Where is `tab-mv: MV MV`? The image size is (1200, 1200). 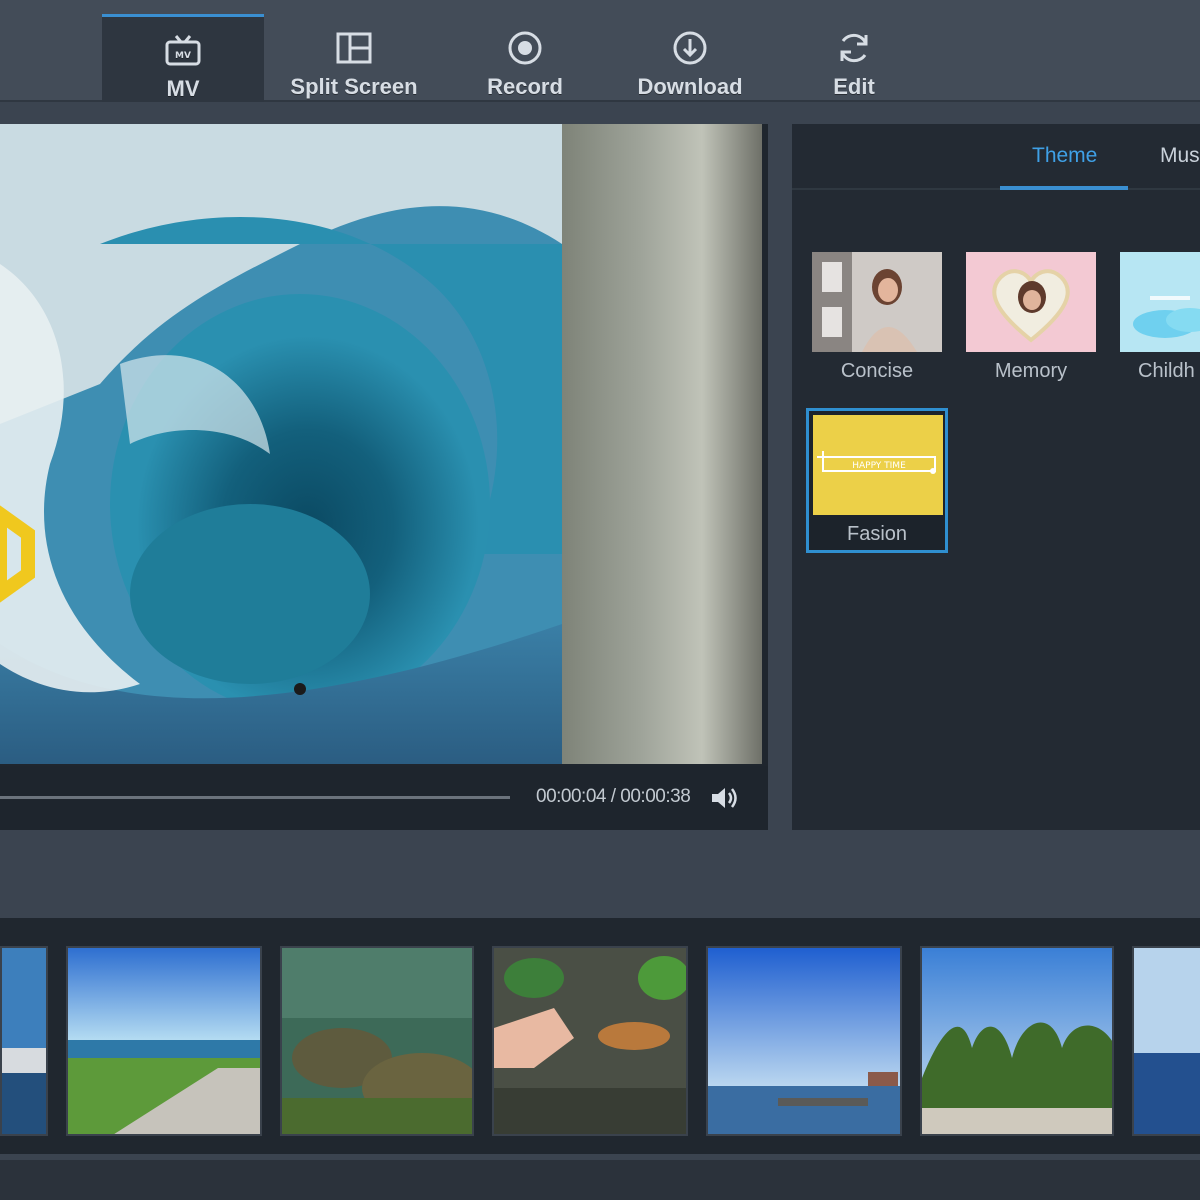
tab-mv: MV MV is located at coordinates (183, 58).